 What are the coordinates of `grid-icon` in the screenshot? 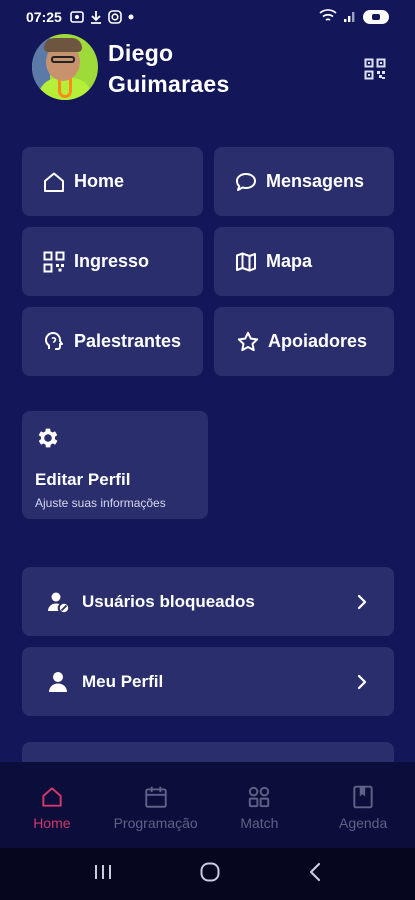 It's located at (259, 797).